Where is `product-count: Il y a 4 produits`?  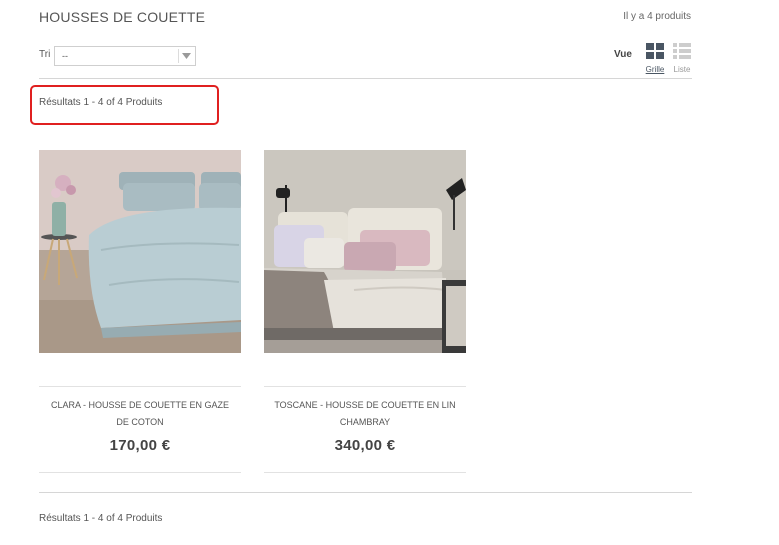 product-count: Il y a 4 produits is located at coordinates (657, 16).